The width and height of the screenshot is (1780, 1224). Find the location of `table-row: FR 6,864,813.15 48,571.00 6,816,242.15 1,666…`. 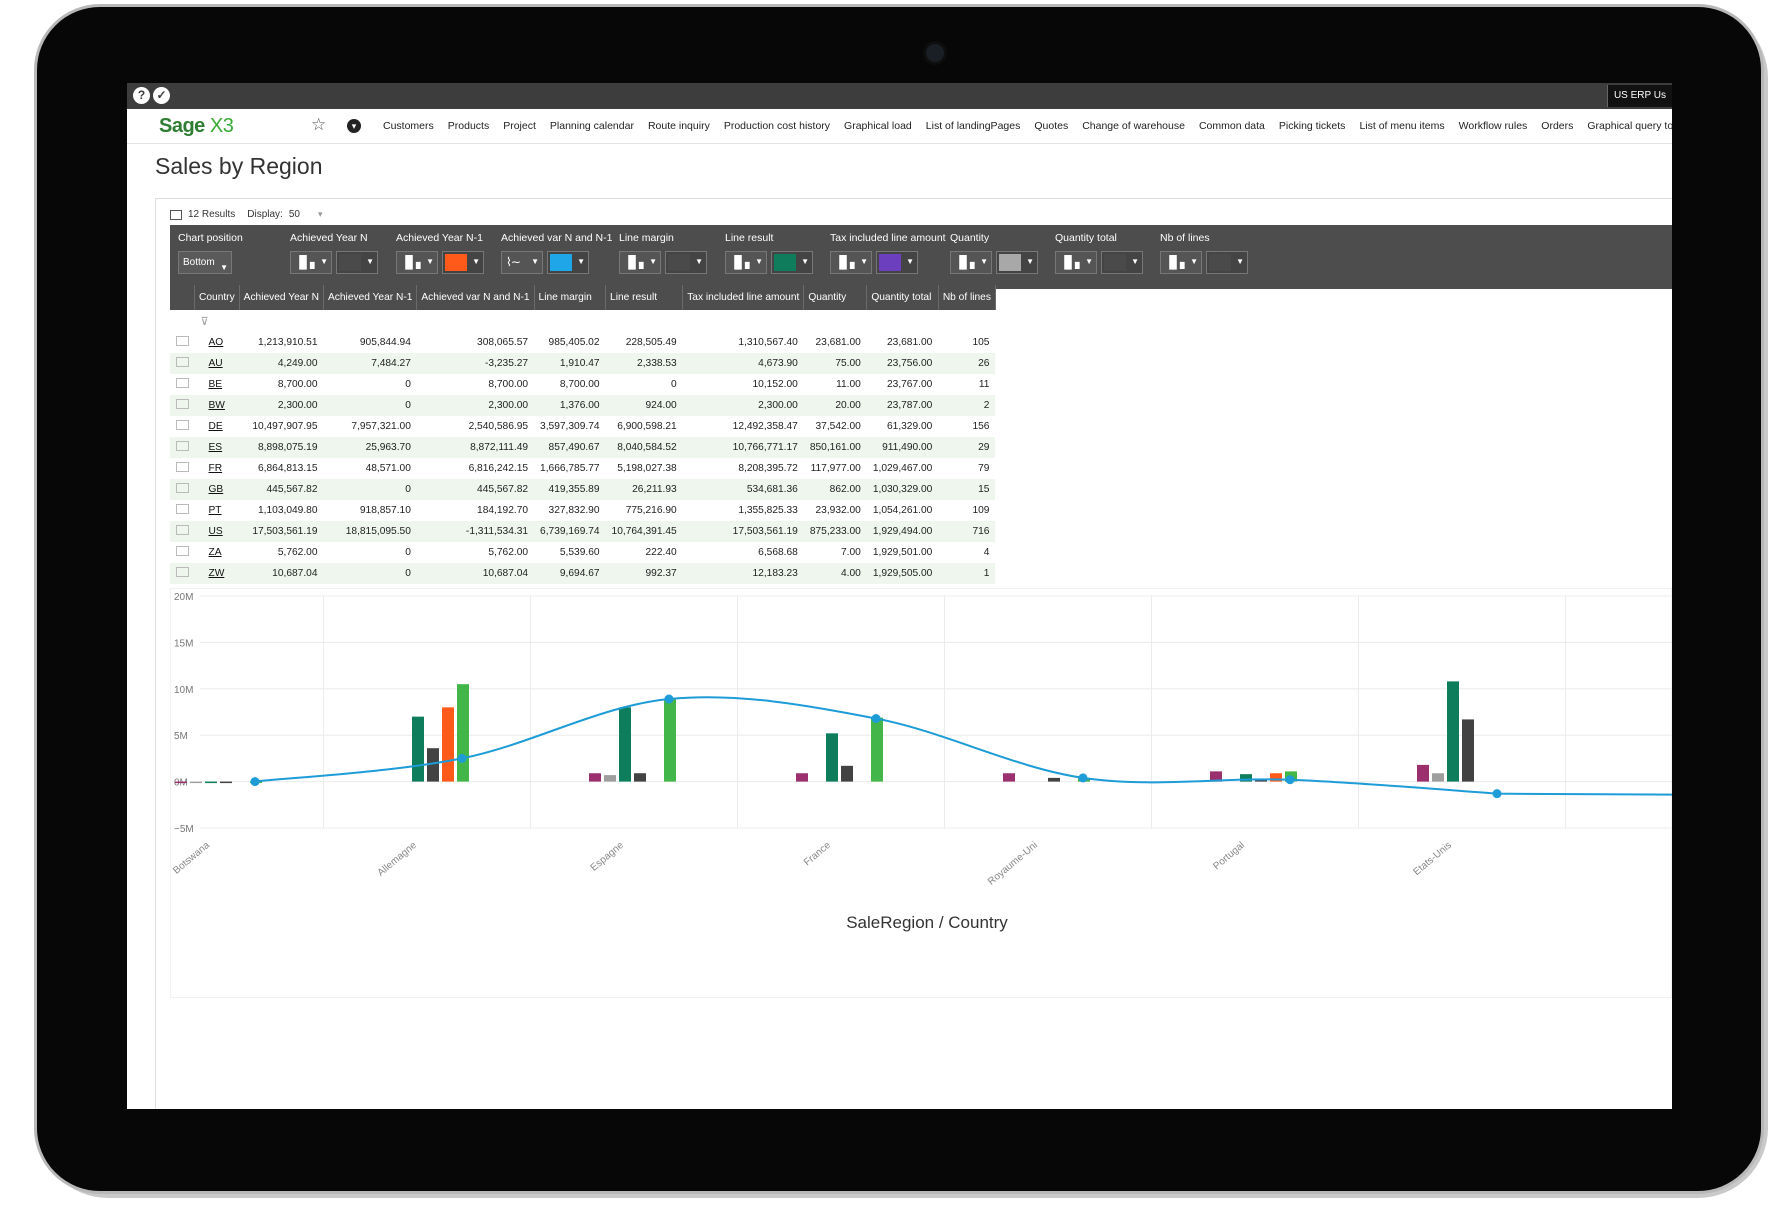

table-row: FR 6,864,813.15 48,571.00 6,816,242.15 1,666… is located at coordinates (583, 468).